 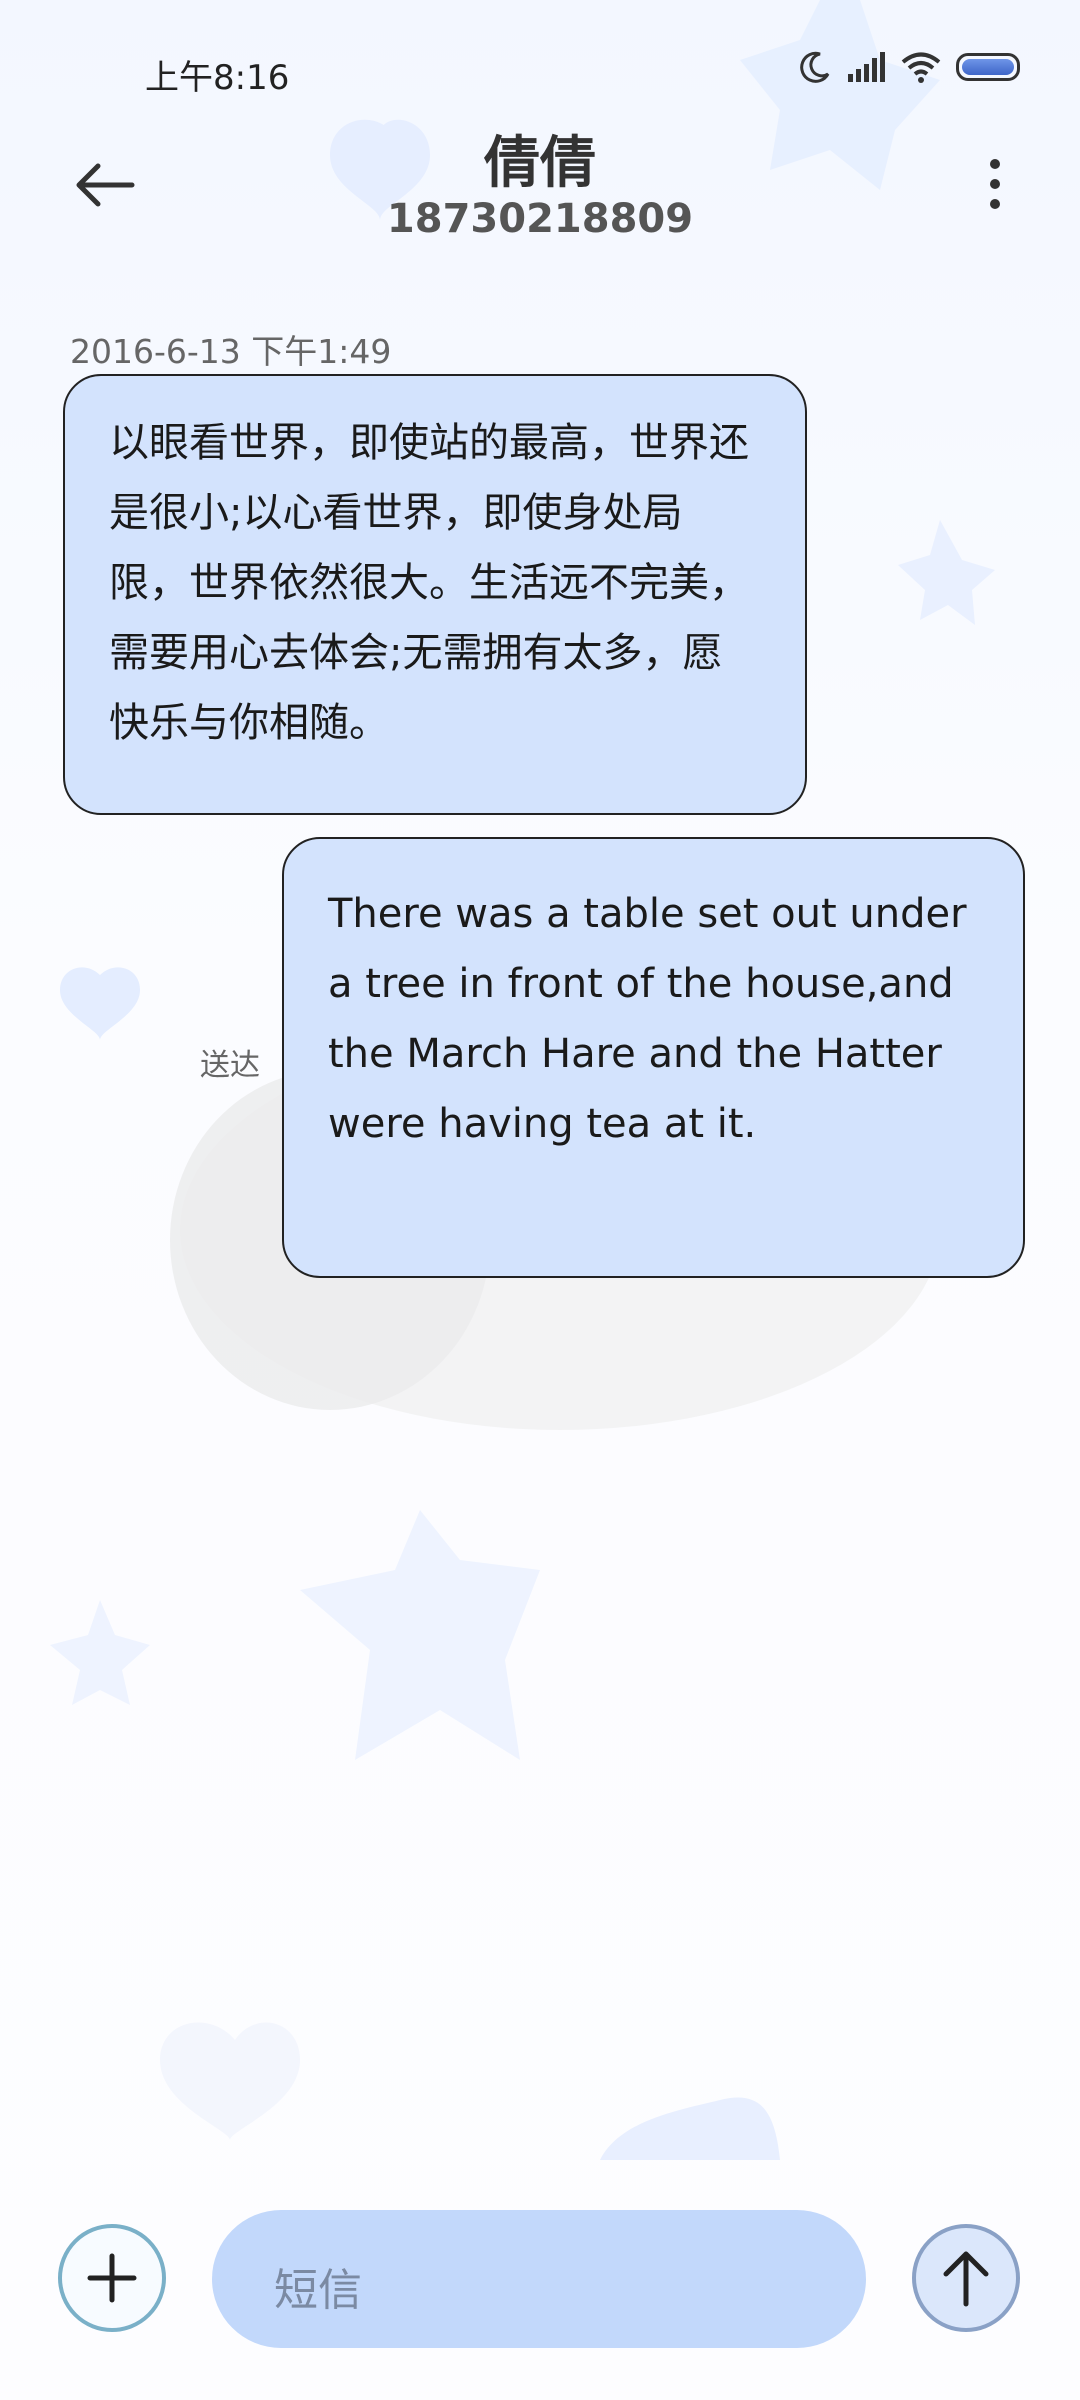 What do you see at coordinates (540, 70) in the screenshot?
I see `status-bar: 上午8:16` at bounding box center [540, 70].